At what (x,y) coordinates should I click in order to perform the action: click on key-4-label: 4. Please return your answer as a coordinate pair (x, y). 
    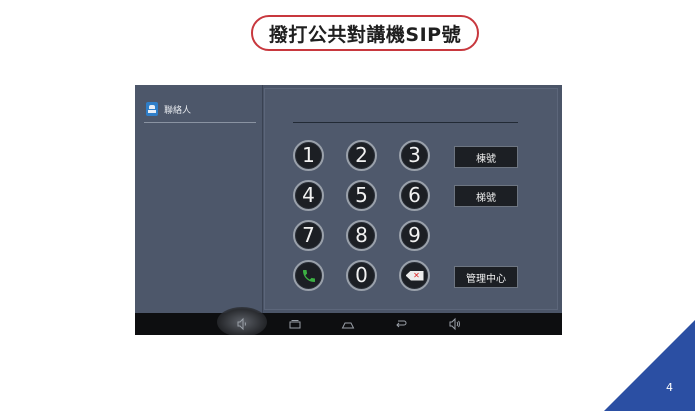
    Looking at the image, I should click on (308, 195).